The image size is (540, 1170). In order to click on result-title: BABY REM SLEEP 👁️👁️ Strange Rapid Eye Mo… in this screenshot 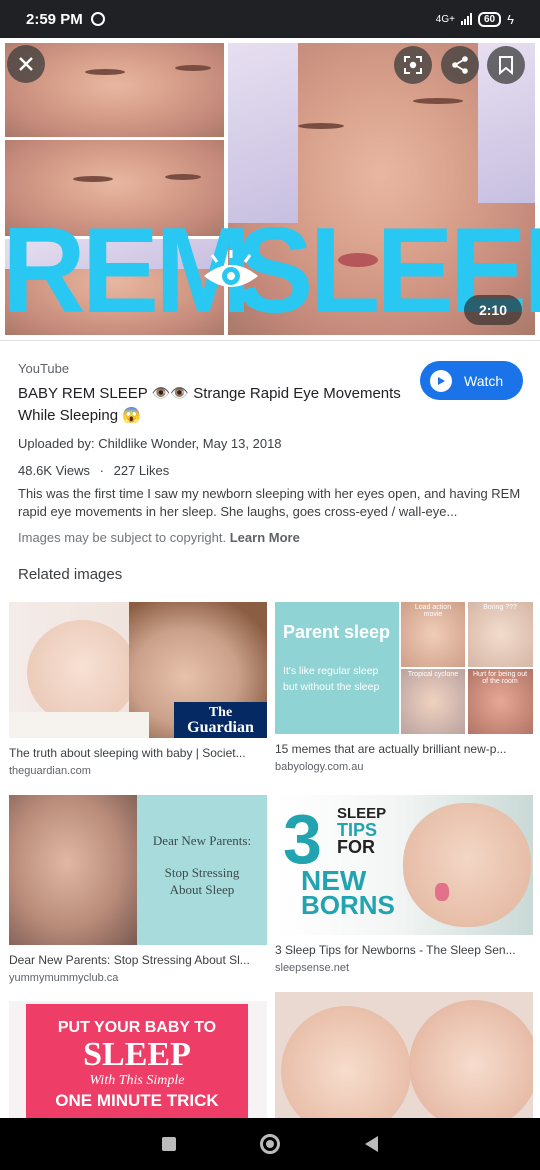, I will do `click(218, 405)`.